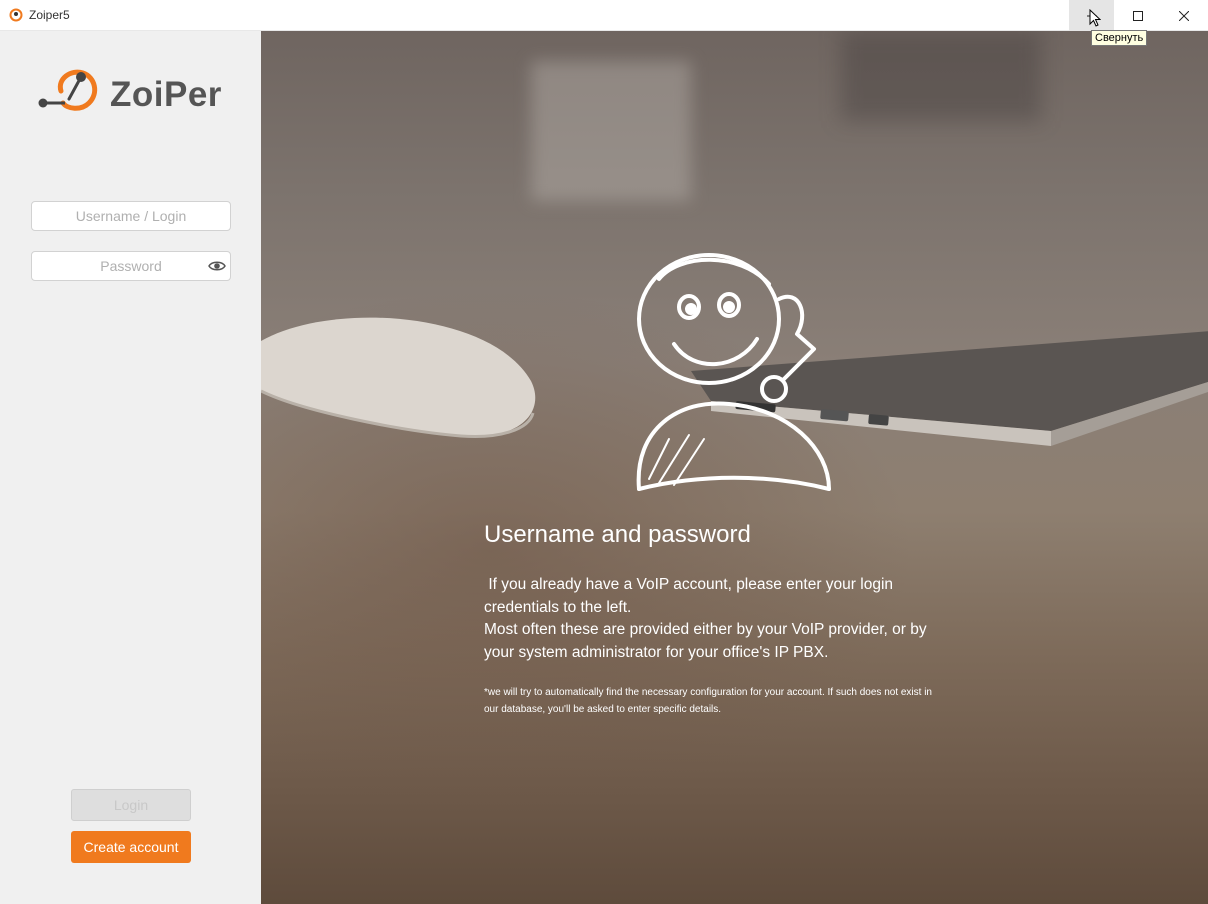  I want to click on maximize-button, so click(1137, 15).